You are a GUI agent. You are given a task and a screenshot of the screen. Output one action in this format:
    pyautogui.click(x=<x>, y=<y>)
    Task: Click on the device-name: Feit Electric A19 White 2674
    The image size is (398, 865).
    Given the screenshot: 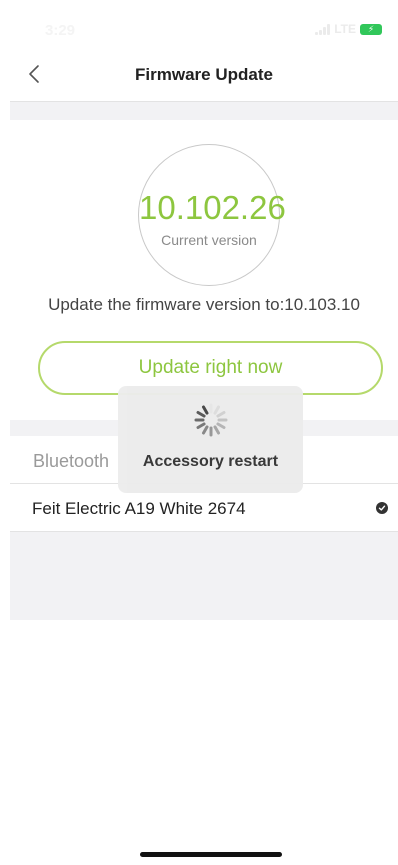 What is the action you would take?
    pyautogui.click(x=139, y=508)
    